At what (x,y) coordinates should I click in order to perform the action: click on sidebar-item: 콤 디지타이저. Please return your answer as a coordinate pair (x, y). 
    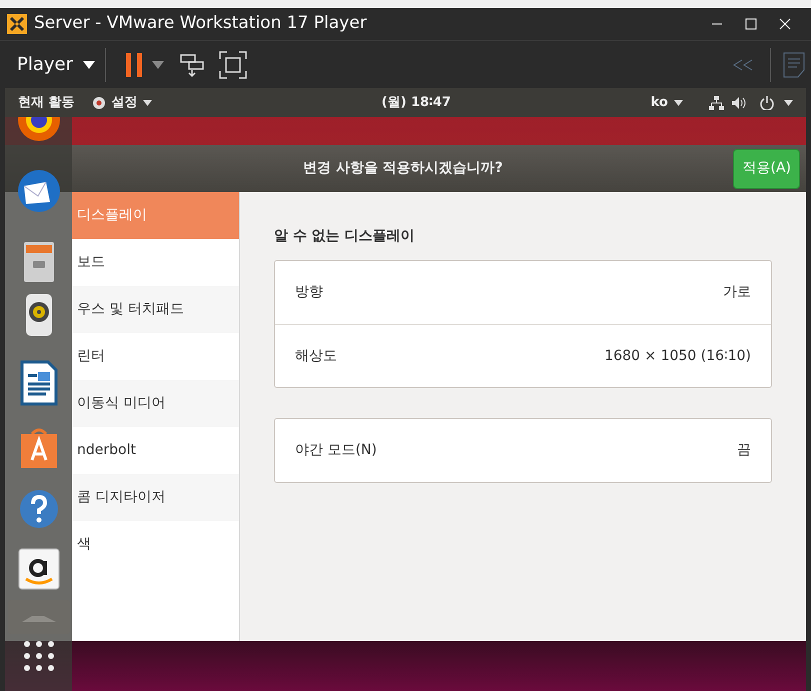
    Looking at the image, I should click on (155, 497).